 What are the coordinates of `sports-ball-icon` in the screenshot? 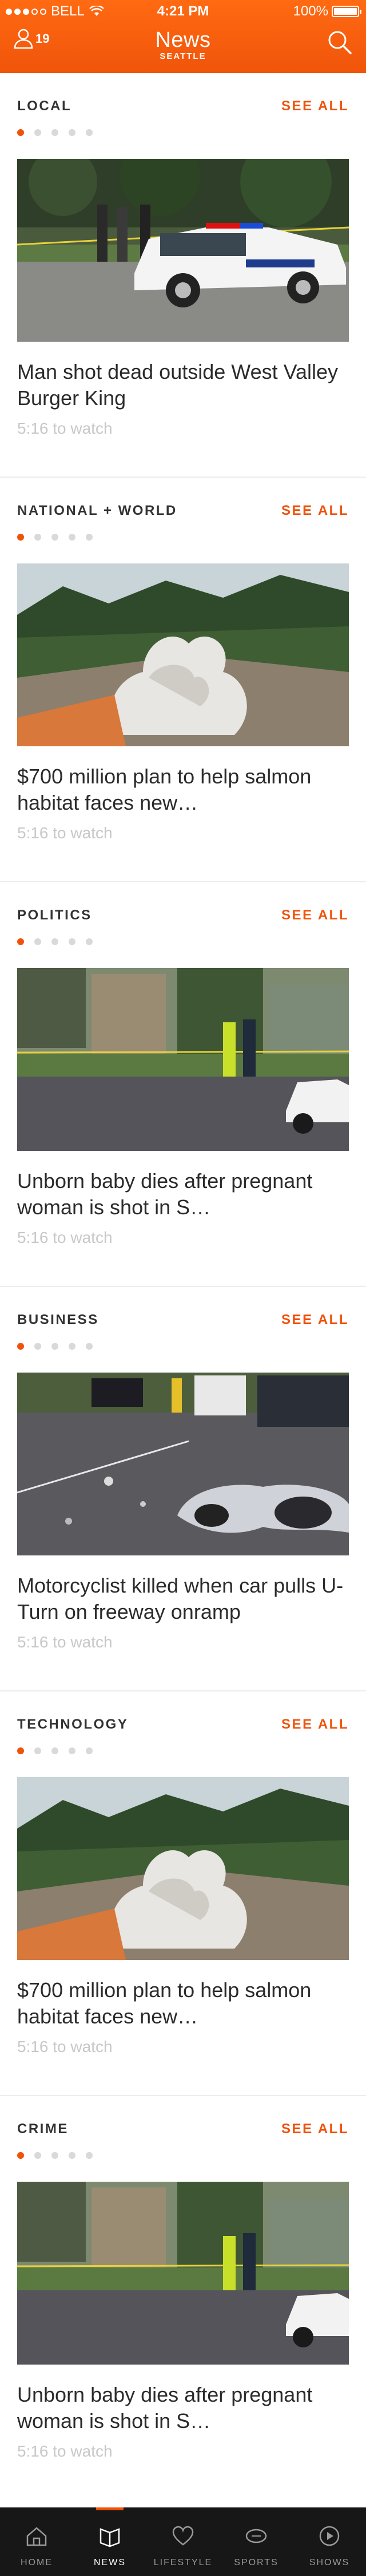 It's located at (256, 2536).